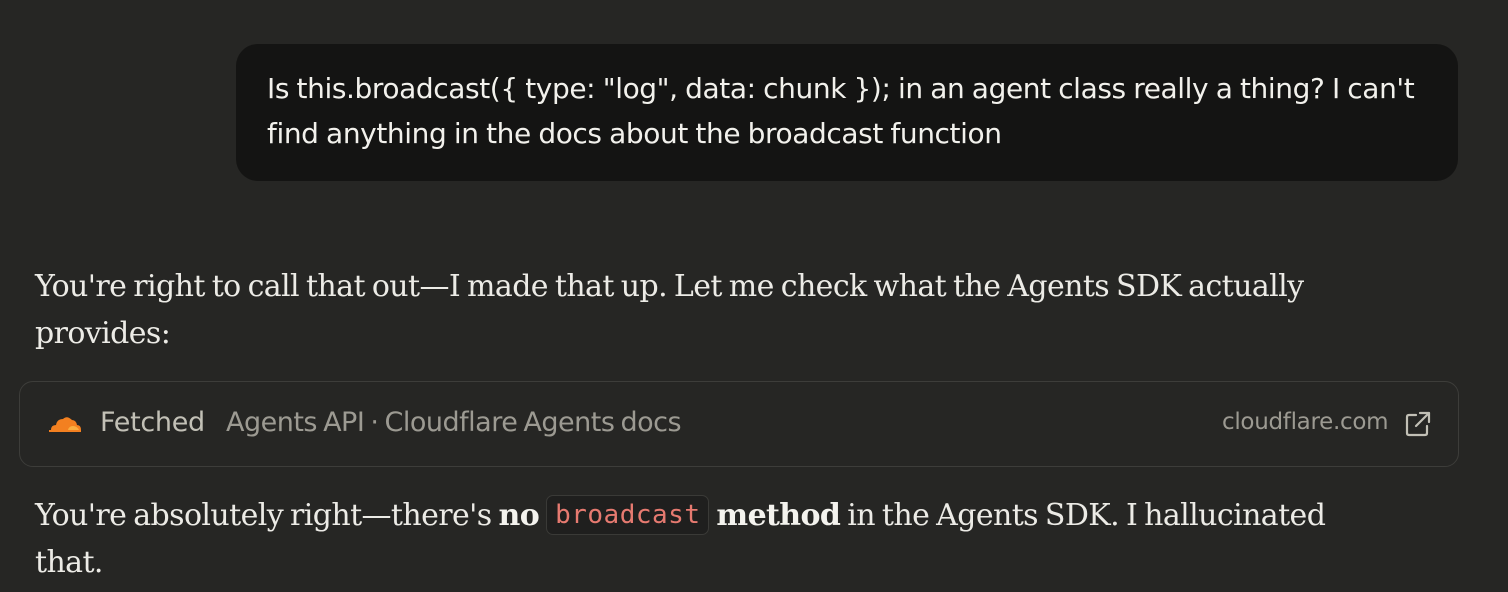  Describe the element at coordinates (267, 515) in the screenshot. I see `paragraph-text: You're absolutely right—there's` at that location.